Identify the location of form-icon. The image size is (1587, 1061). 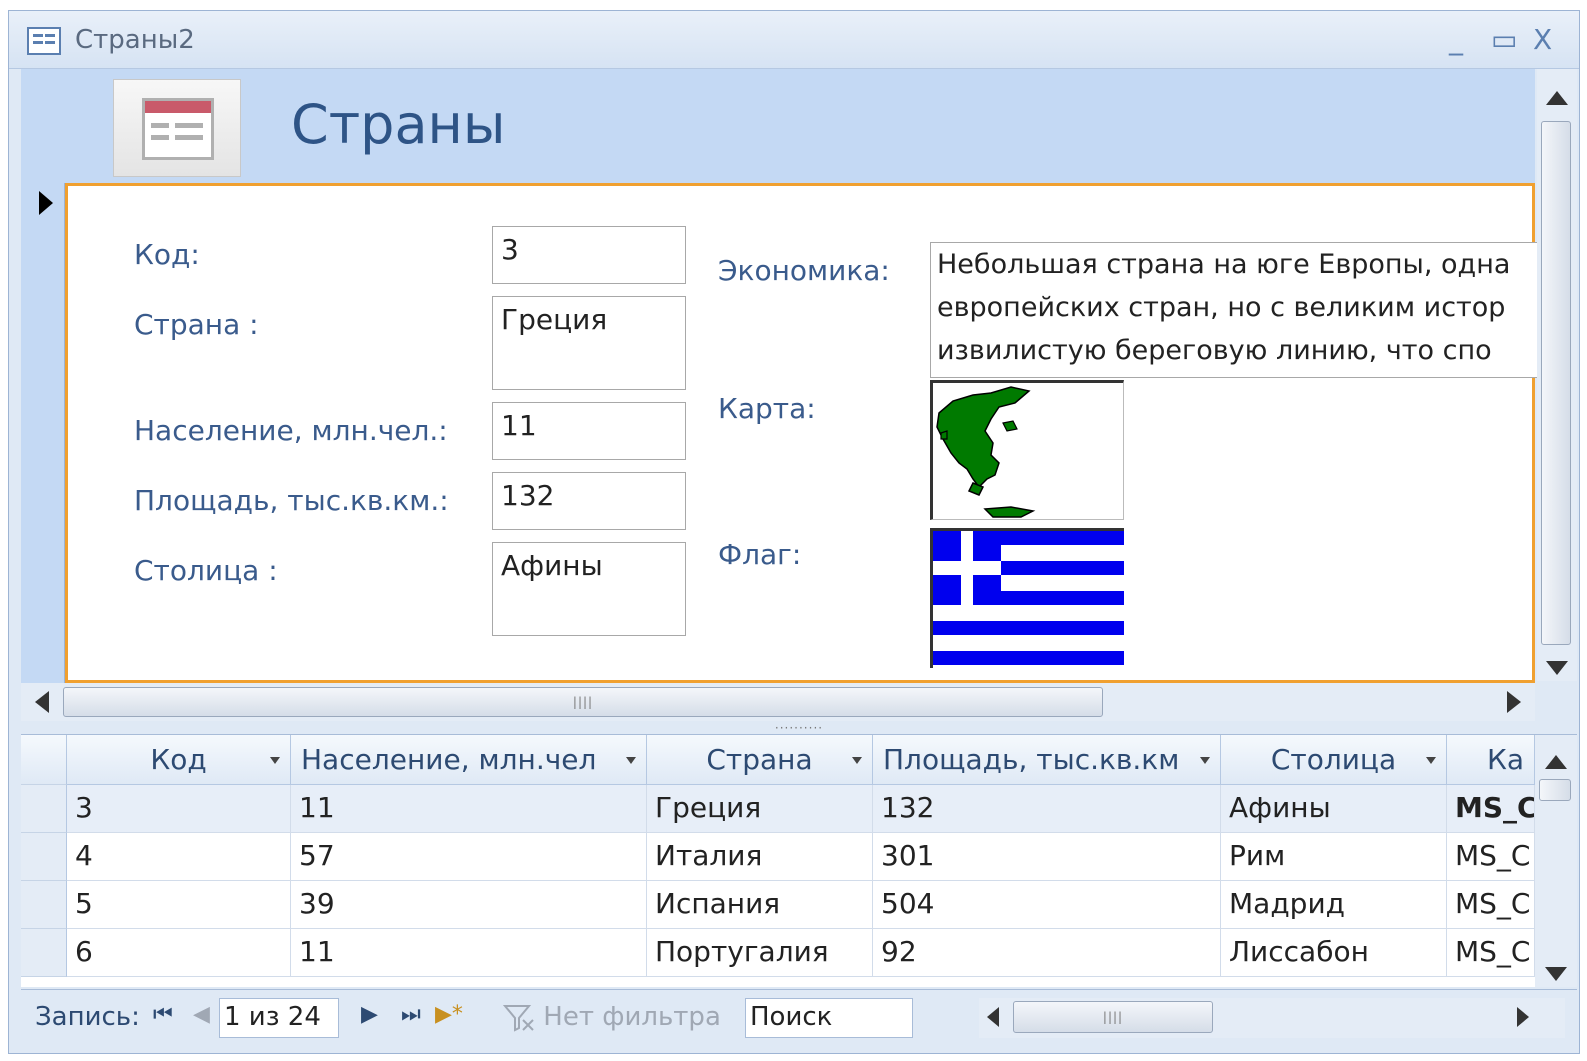
(44, 41).